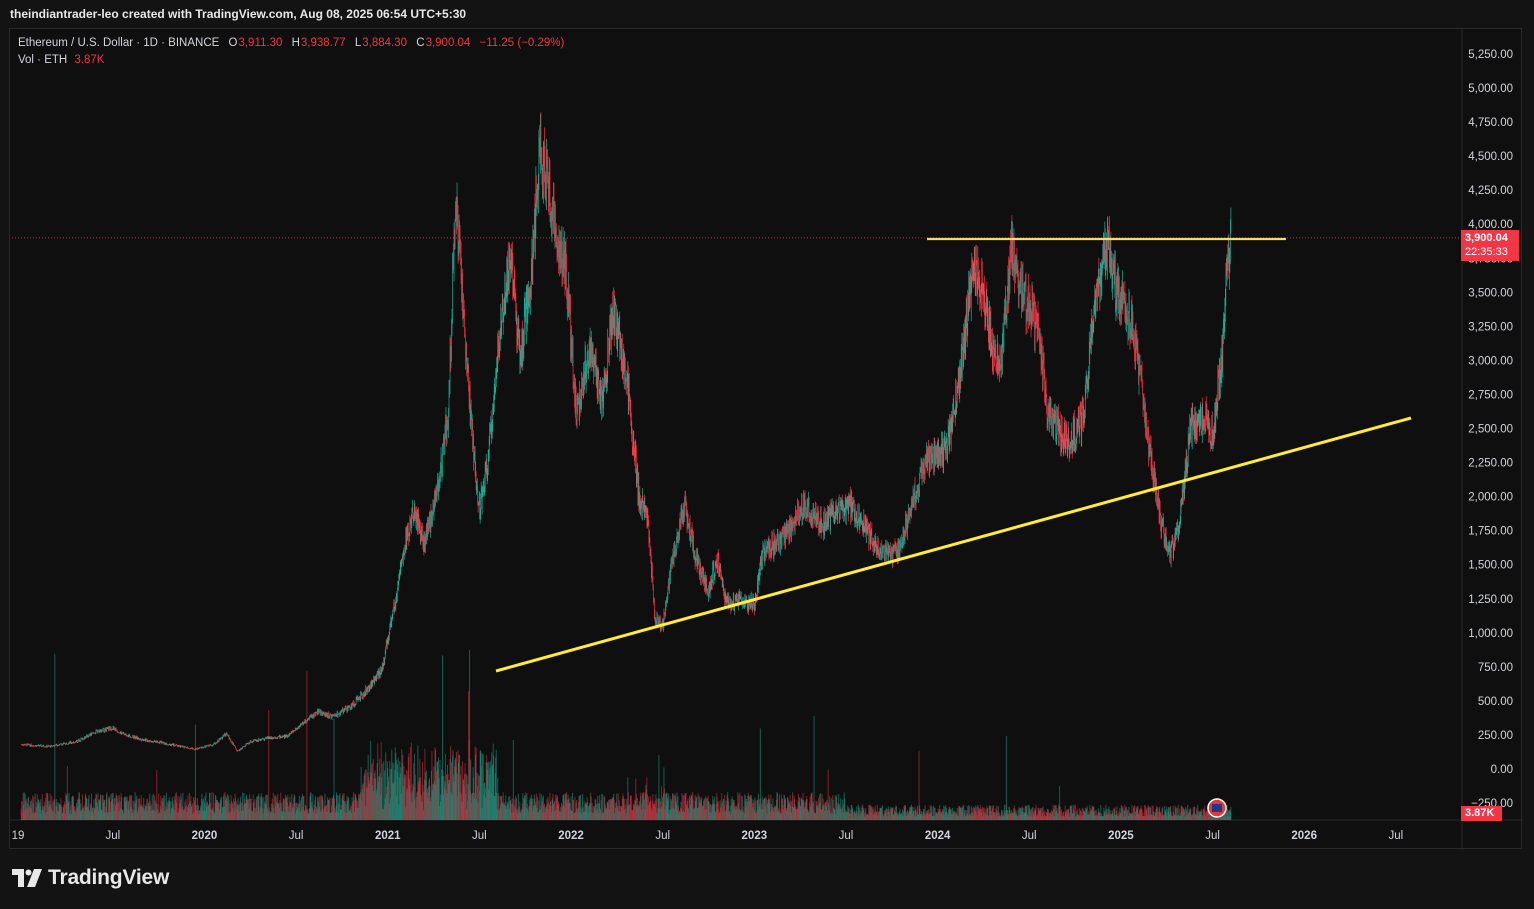 Image resolution: width=1534 pixels, height=909 pixels. I want to click on price-tick-label: 2,500.00, so click(1490, 430).